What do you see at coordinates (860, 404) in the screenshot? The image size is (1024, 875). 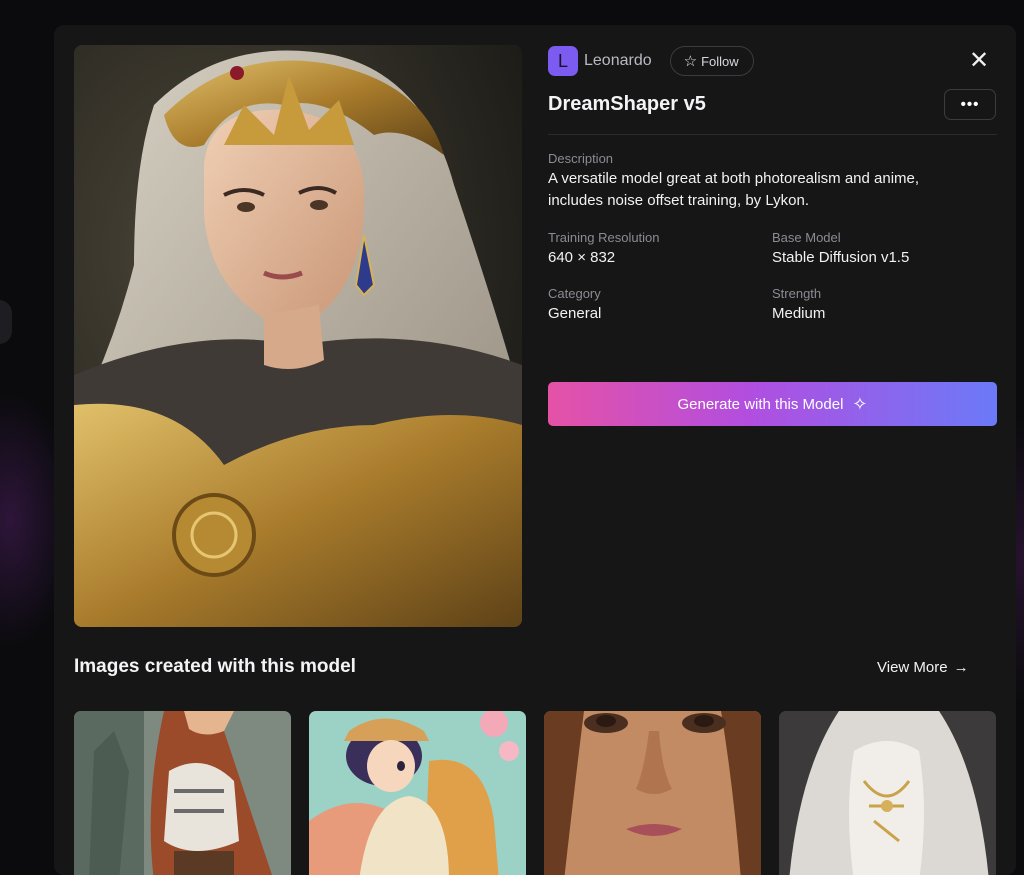 I see `sparkles-icon: ✧` at bounding box center [860, 404].